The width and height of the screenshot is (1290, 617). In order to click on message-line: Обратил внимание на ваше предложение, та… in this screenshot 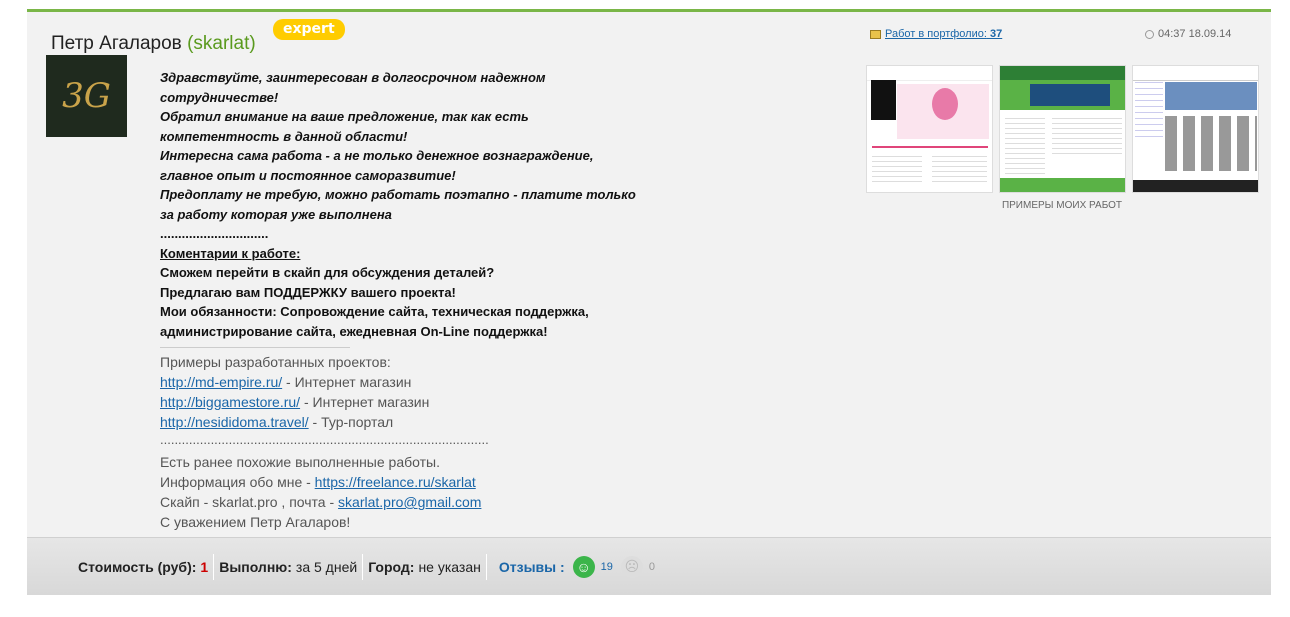, I will do `click(344, 116)`.